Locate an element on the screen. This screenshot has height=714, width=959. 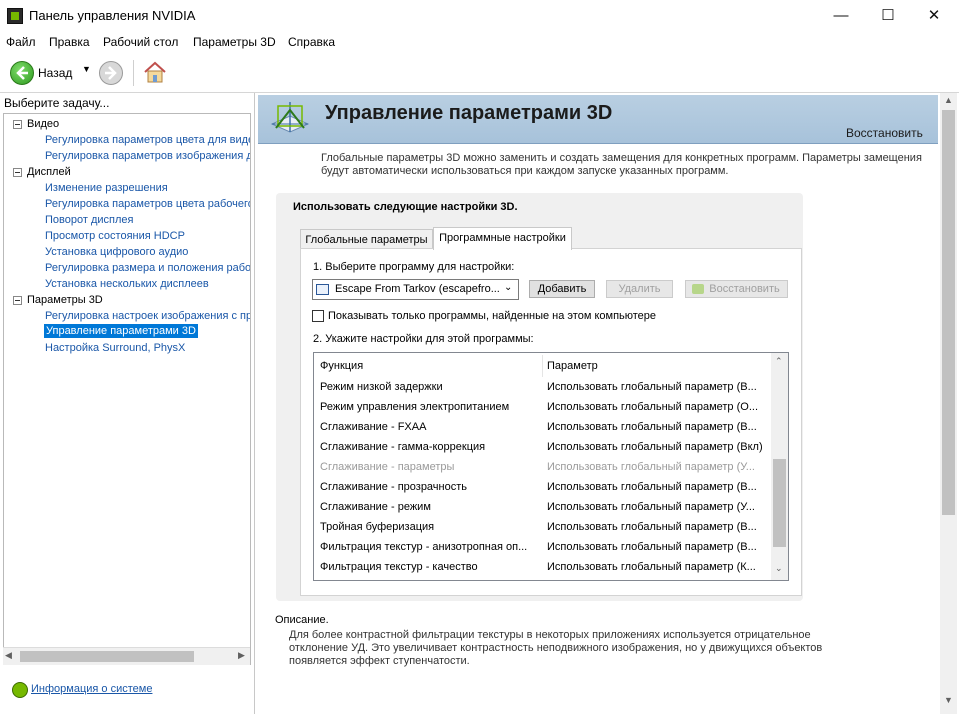
tree-item-audio: Установка цифрового аудио is located at coordinates (116, 252).